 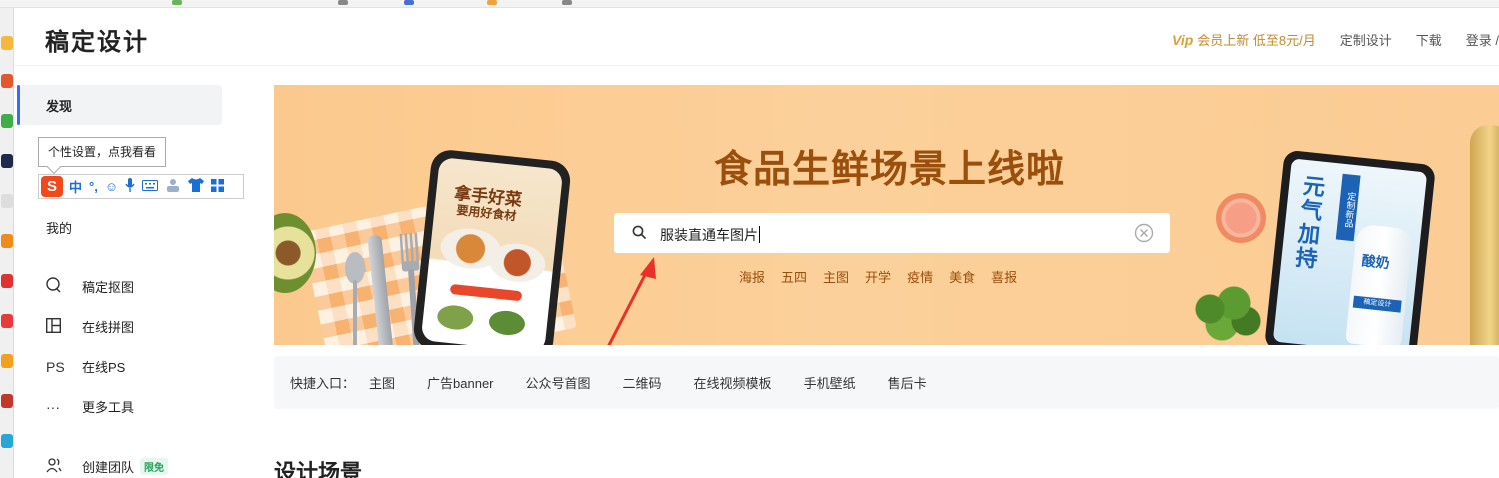 What do you see at coordinates (1377, 304) in the screenshot?
I see `bottle-brand: 稿定设计` at bounding box center [1377, 304].